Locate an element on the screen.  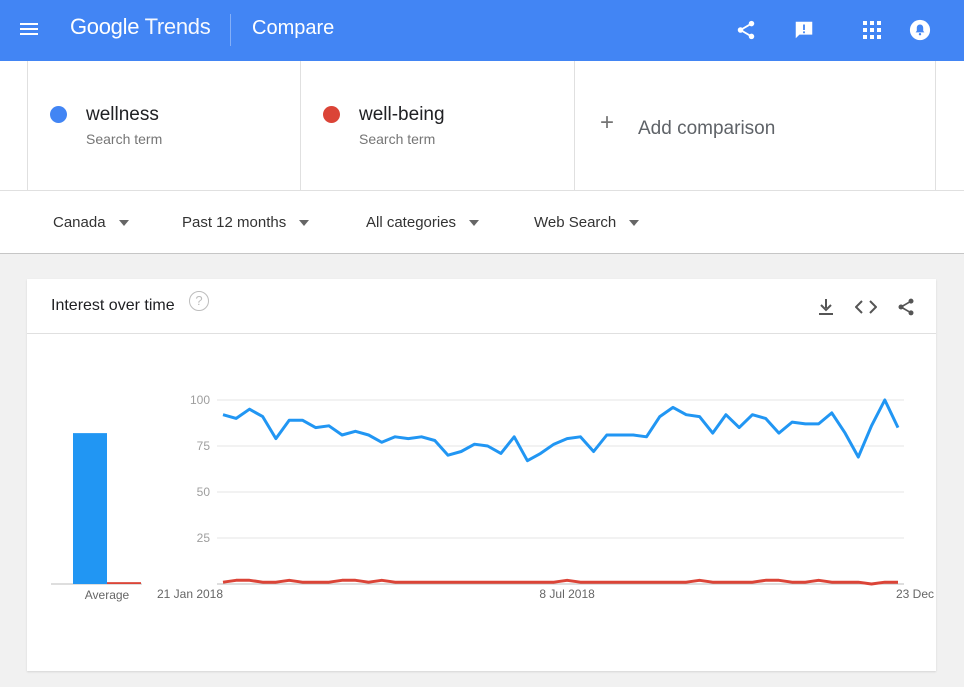
y-tick-label: 100 is located at coordinates (200, 400).